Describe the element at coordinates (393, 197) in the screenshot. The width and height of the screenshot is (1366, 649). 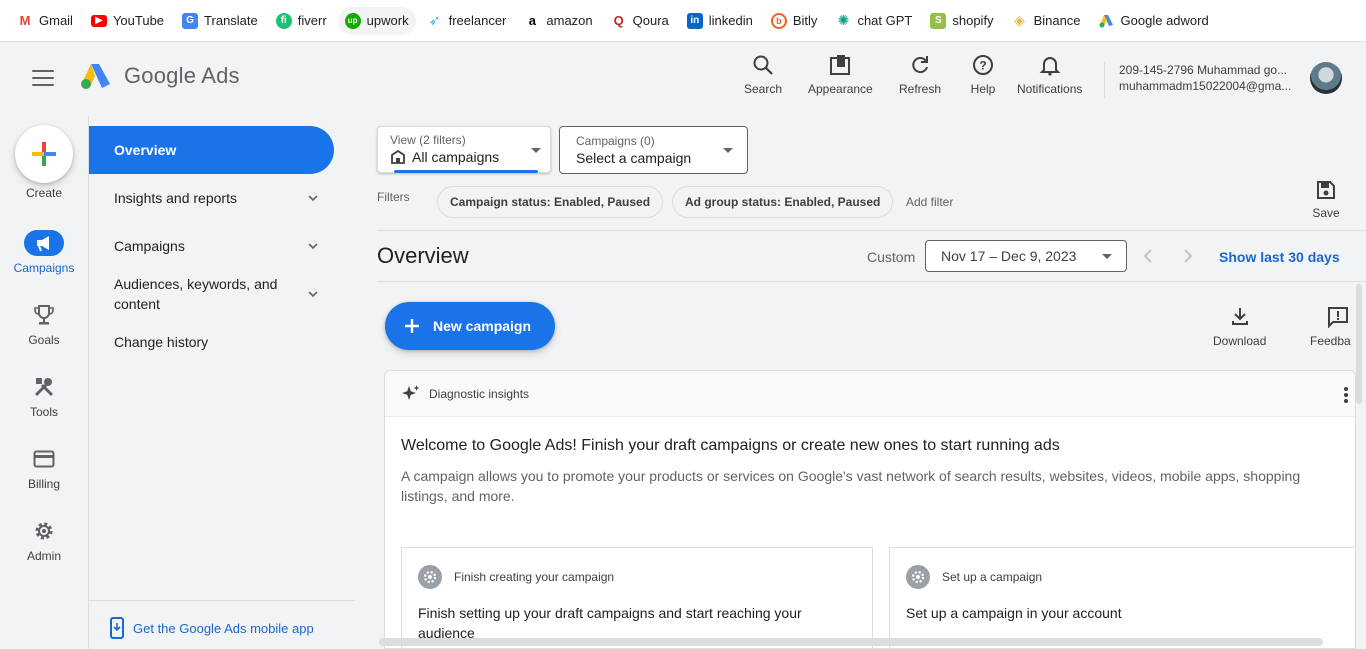
I see `filters-label: Filters` at that location.